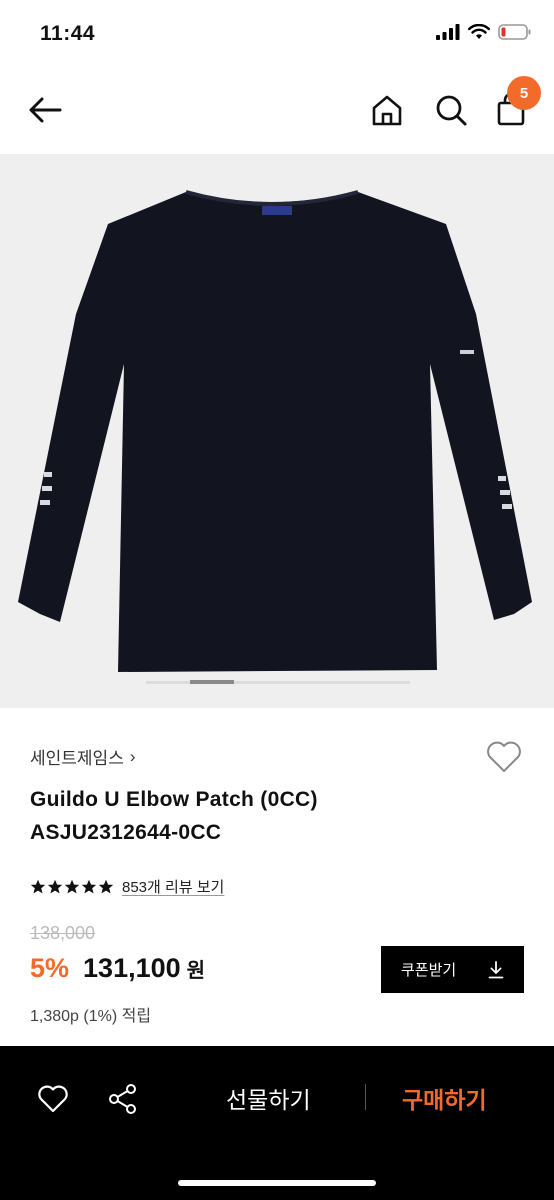 This screenshot has height=1200, width=554. What do you see at coordinates (53, 1099) in the screenshot?
I see `heart-icon` at bounding box center [53, 1099].